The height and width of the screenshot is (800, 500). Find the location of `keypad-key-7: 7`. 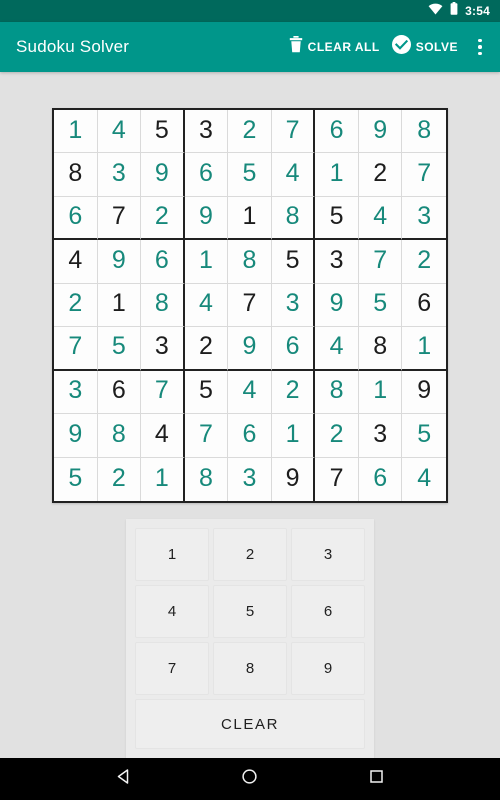

keypad-key-7: 7 is located at coordinates (172, 668).